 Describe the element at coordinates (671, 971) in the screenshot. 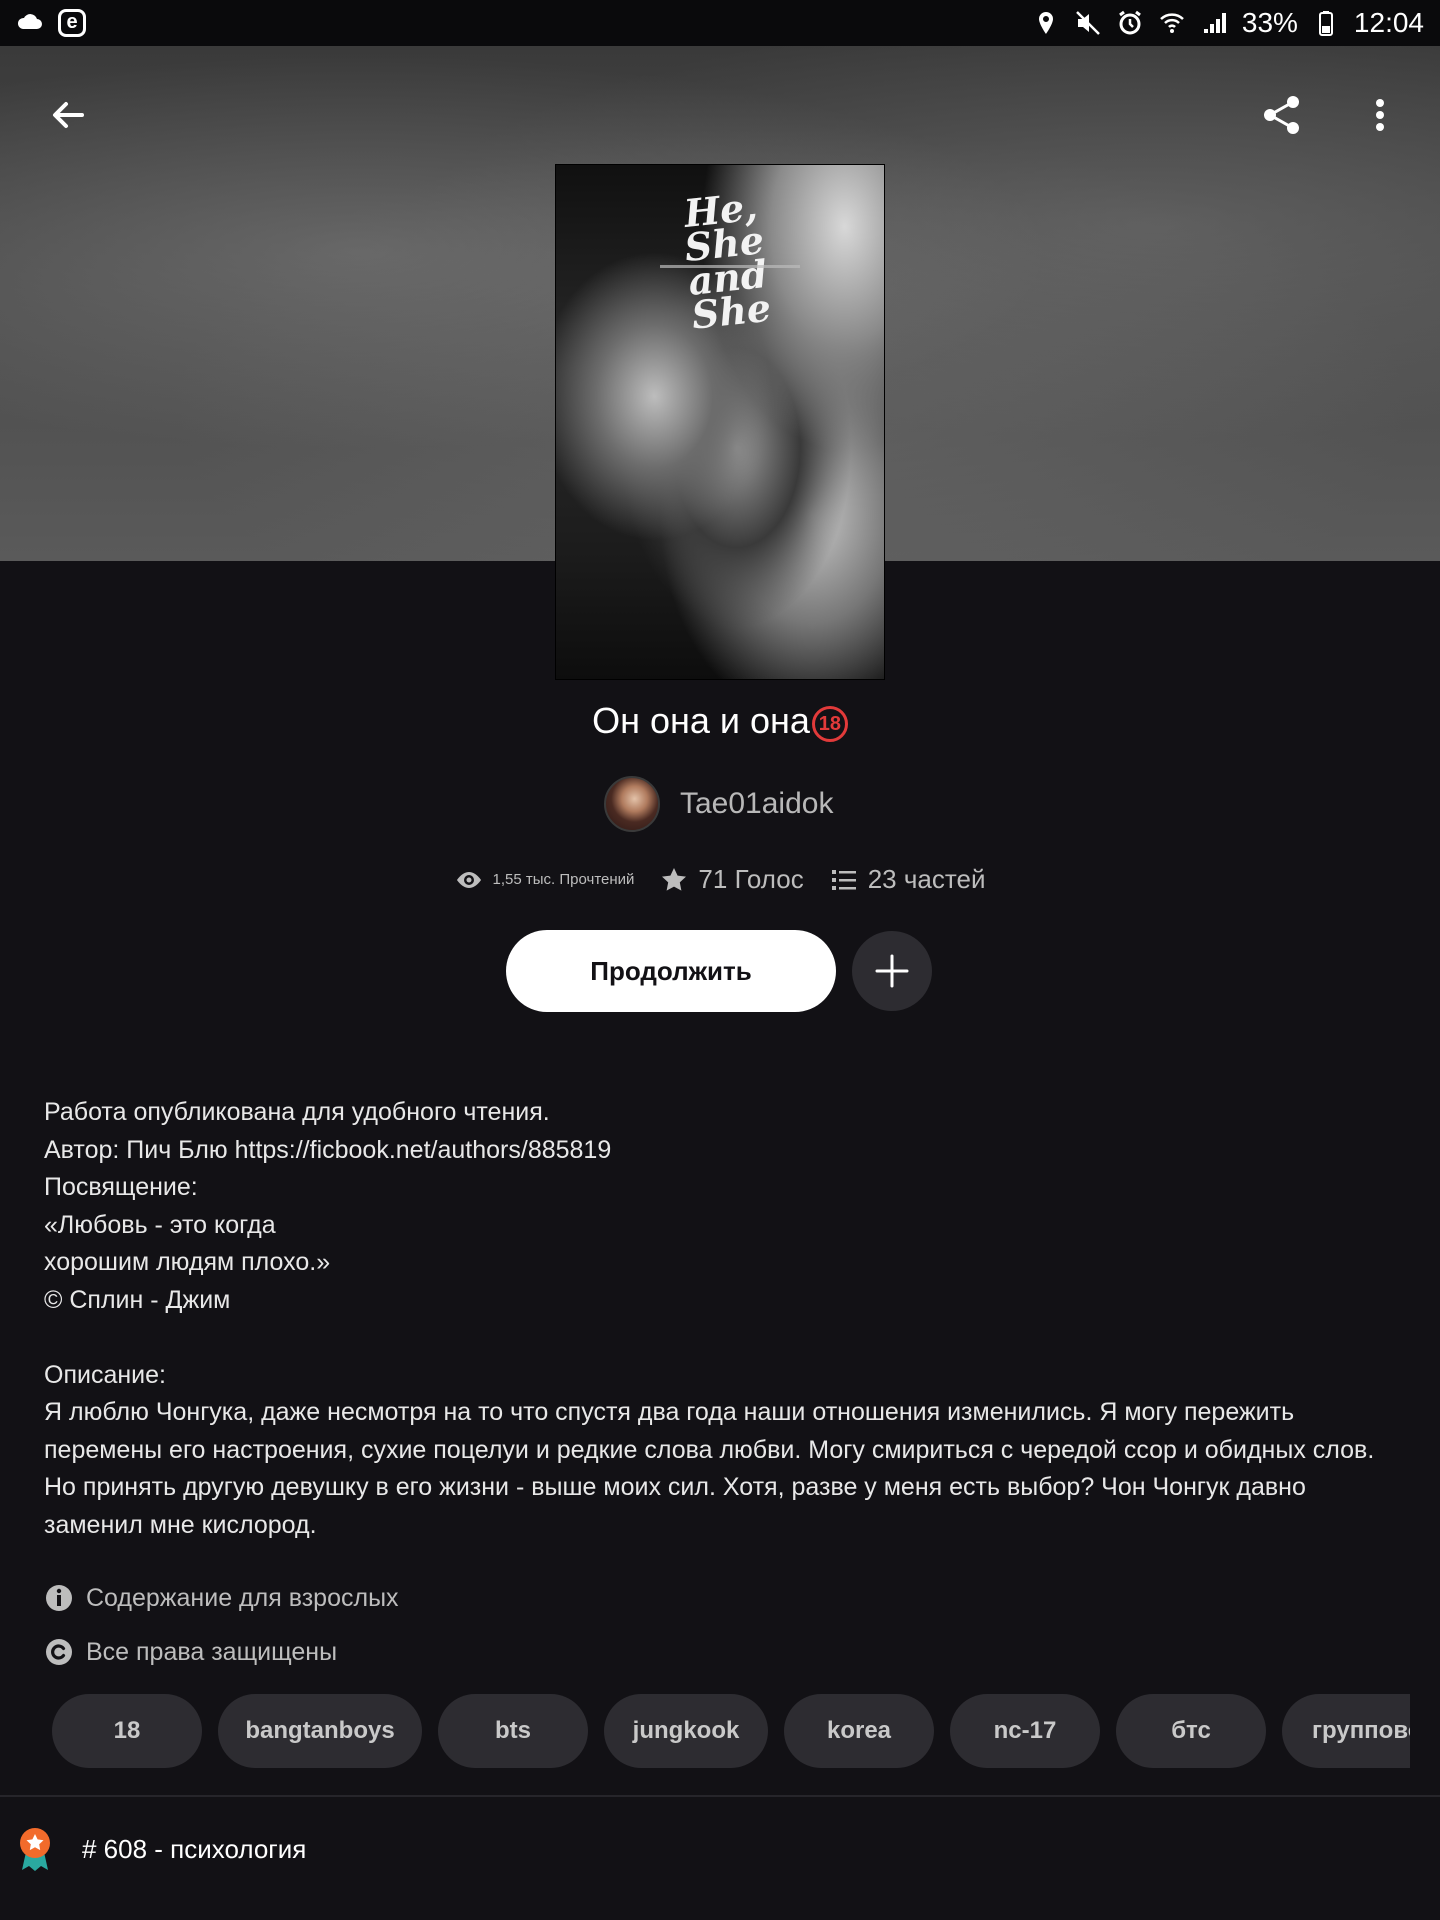

I see `continue-reading-button: Продолжить` at that location.